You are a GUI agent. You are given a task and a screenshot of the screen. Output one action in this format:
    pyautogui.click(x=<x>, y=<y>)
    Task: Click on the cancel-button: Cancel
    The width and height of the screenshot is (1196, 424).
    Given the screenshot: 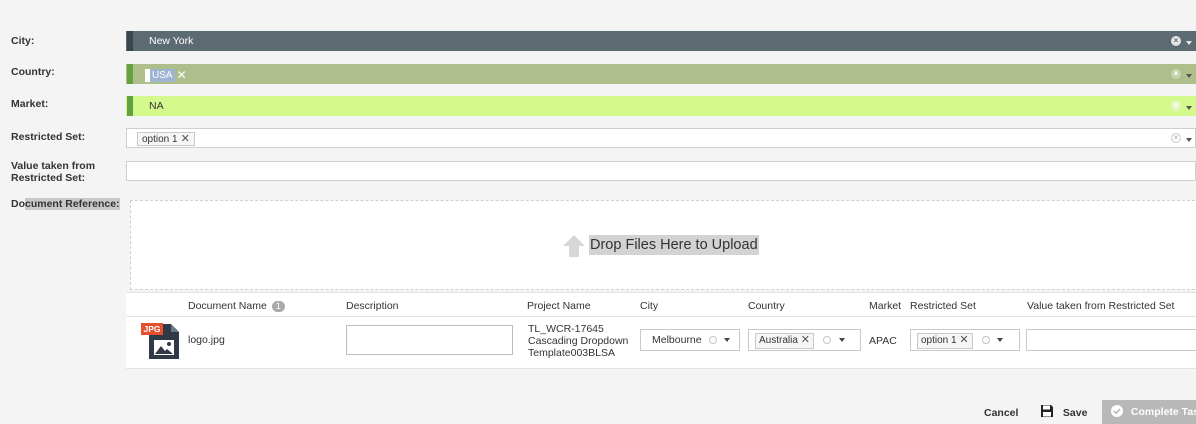 What is the action you would take?
    pyautogui.click(x=1001, y=413)
    